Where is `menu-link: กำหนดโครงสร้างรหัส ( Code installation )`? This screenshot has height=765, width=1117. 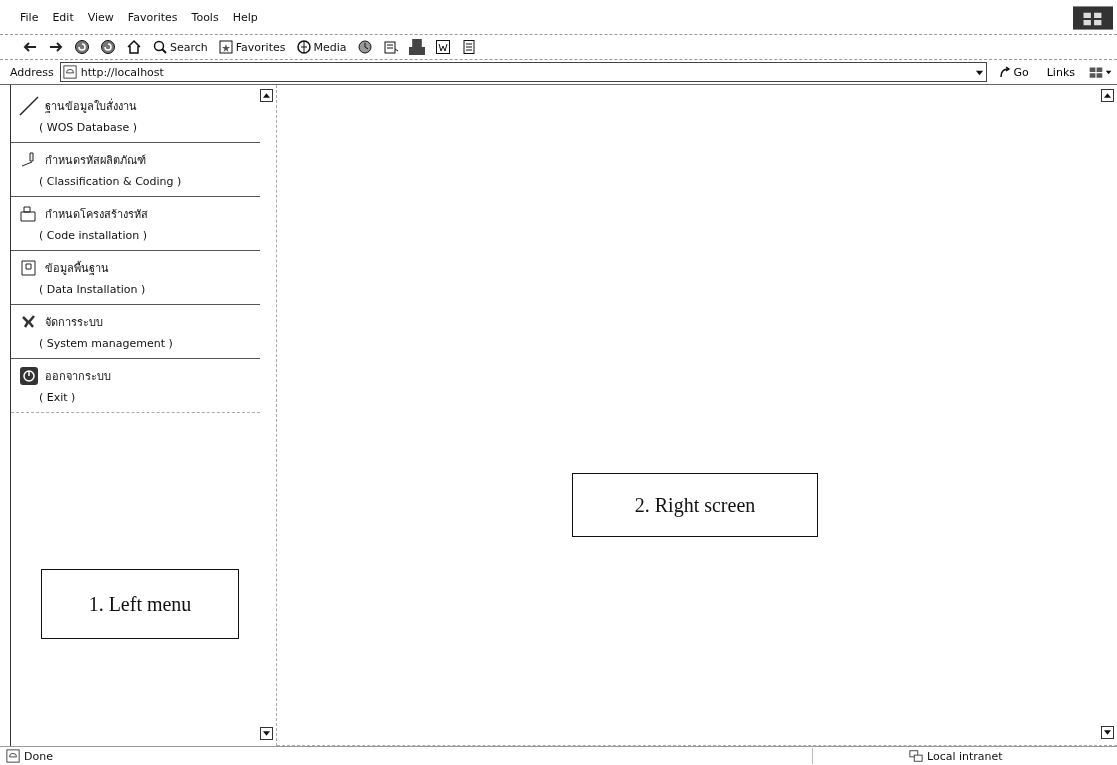
menu-link: กำหนดโครงสร้างรหัส ( Code installation ) is located at coordinates (135, 224).